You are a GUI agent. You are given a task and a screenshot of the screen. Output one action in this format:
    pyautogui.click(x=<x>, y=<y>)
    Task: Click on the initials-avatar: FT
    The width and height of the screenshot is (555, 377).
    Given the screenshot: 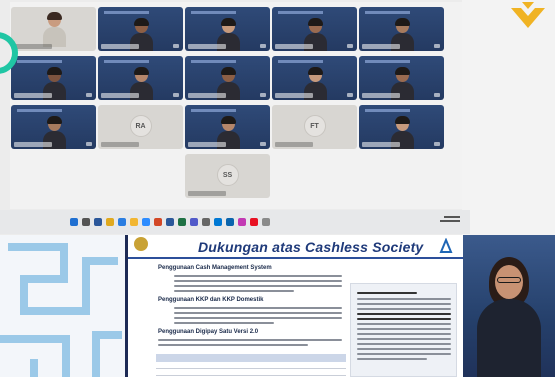 What is the action you would take?
    pyautogui.click(x=314, y=126)
    